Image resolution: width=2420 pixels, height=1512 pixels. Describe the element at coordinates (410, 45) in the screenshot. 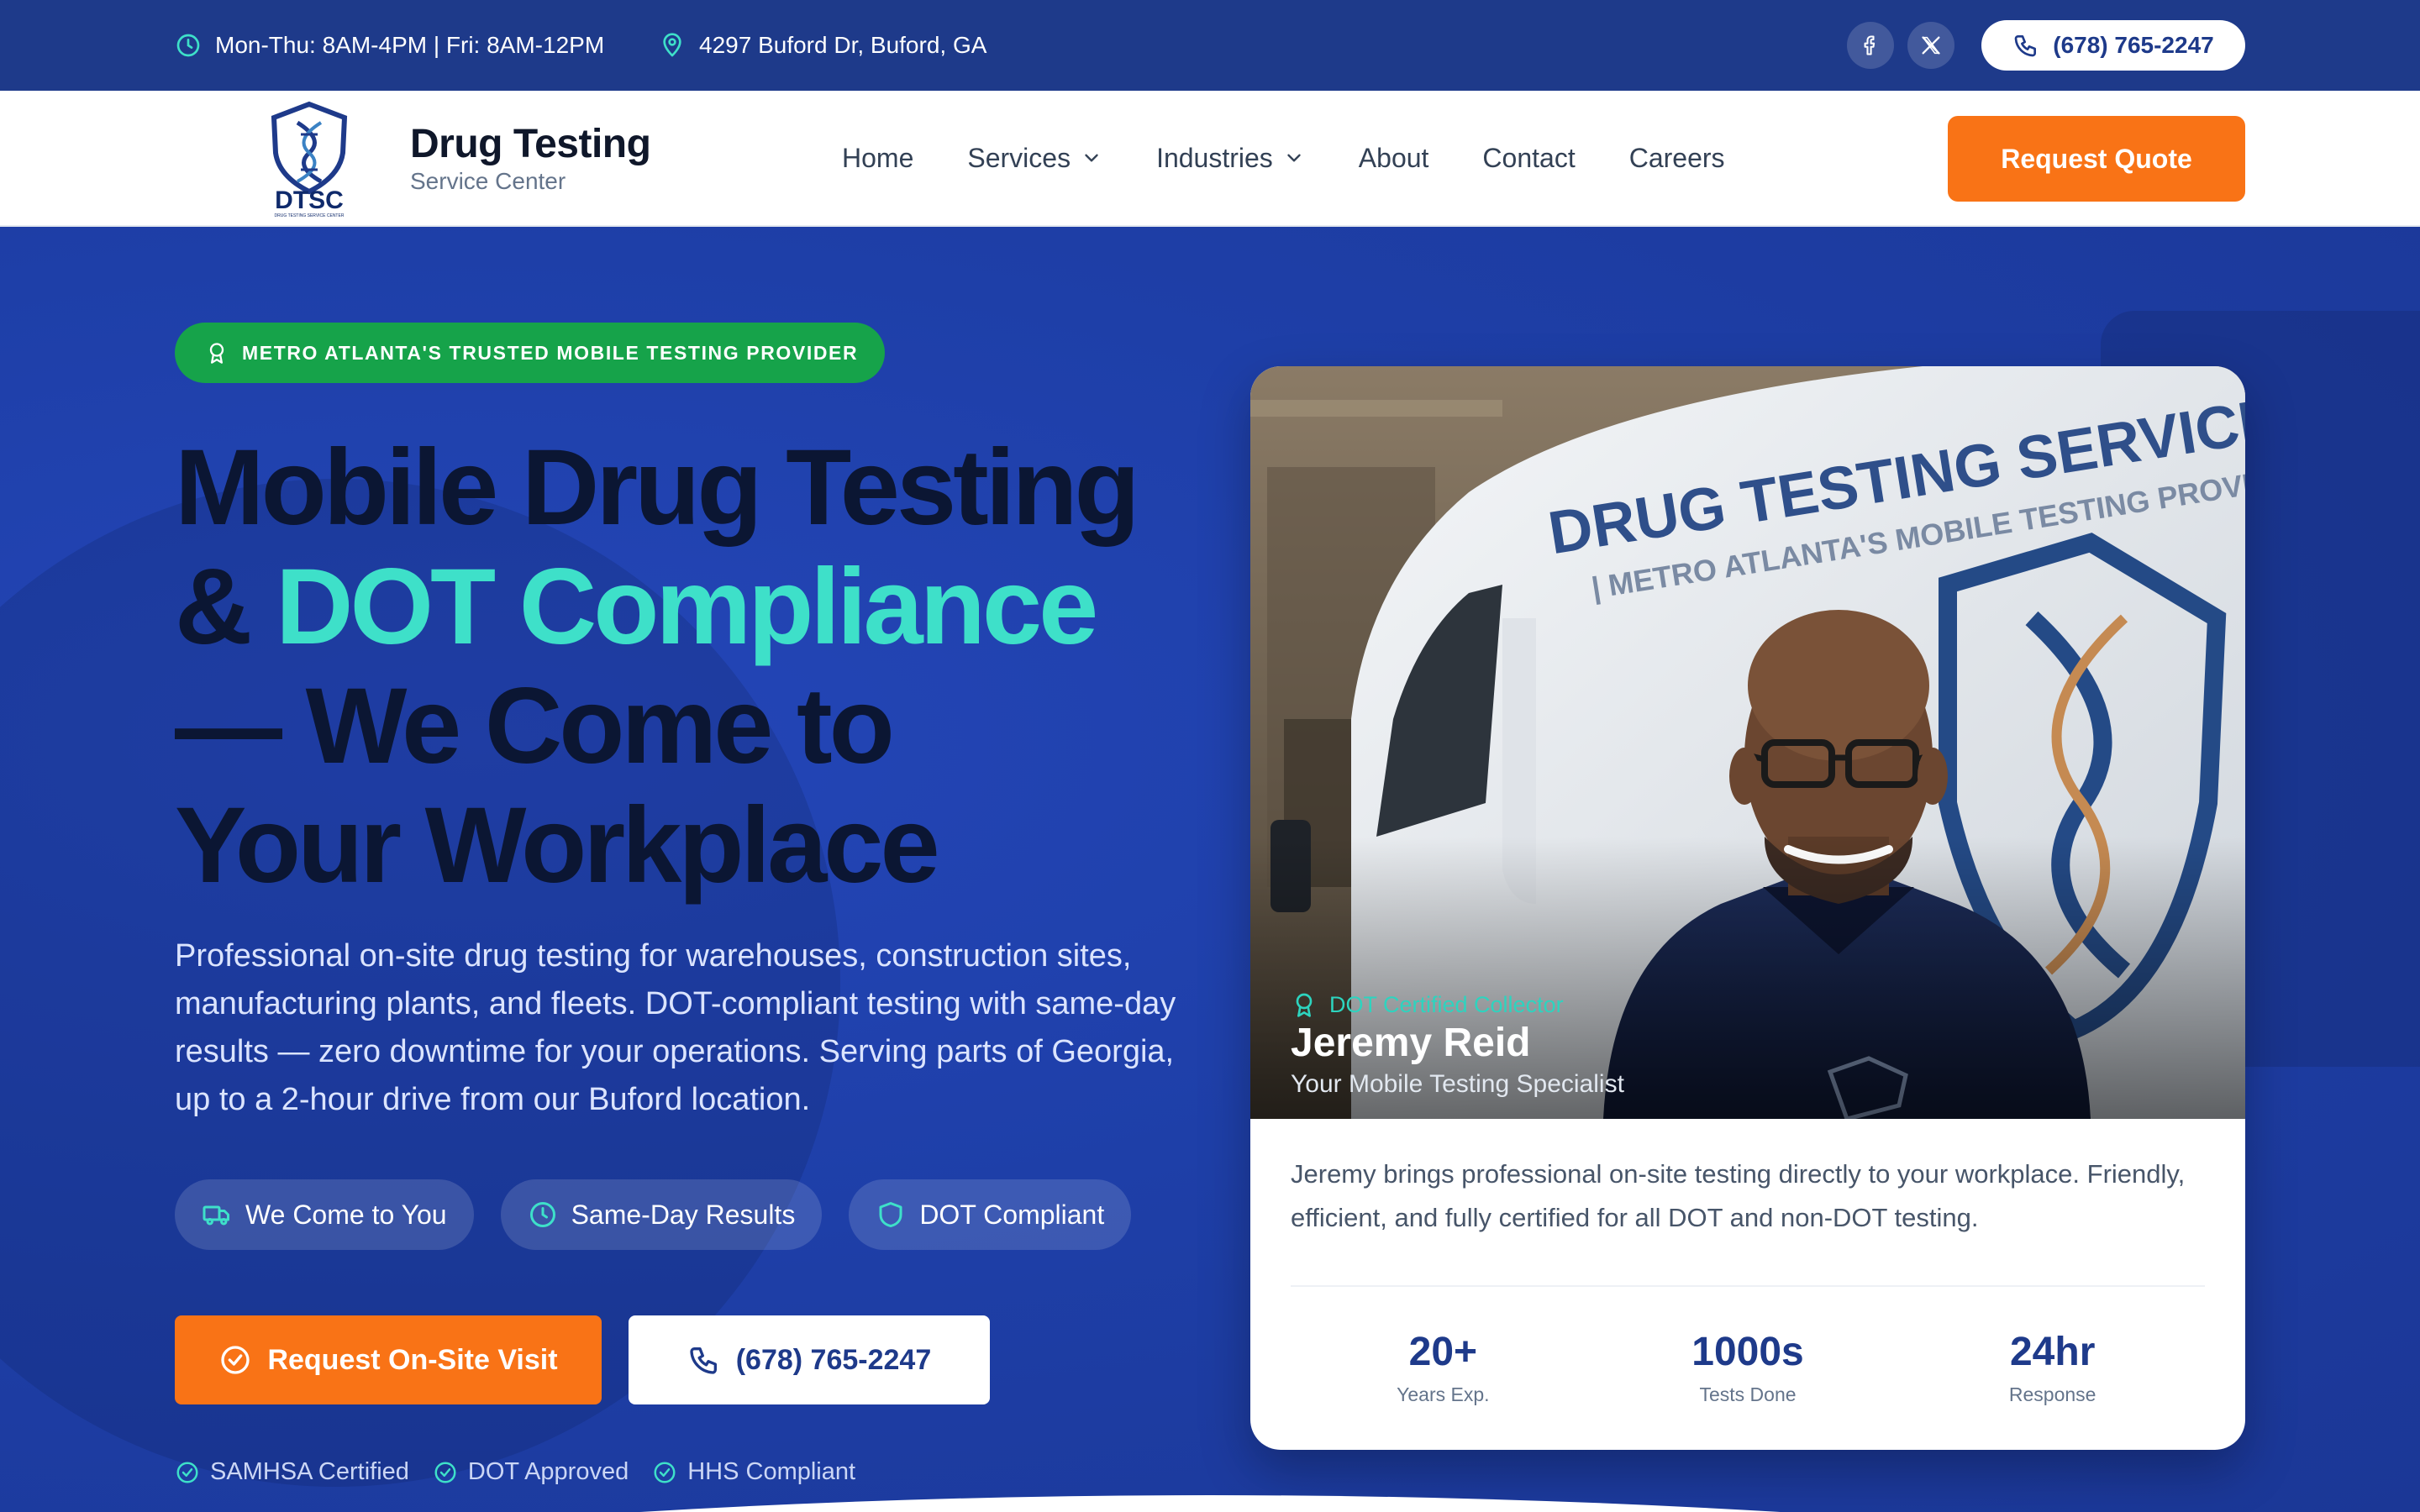

I see `hours-text: Mon-Thu: 8AM-4PM | Fri: 8AM-12PM` at that location.